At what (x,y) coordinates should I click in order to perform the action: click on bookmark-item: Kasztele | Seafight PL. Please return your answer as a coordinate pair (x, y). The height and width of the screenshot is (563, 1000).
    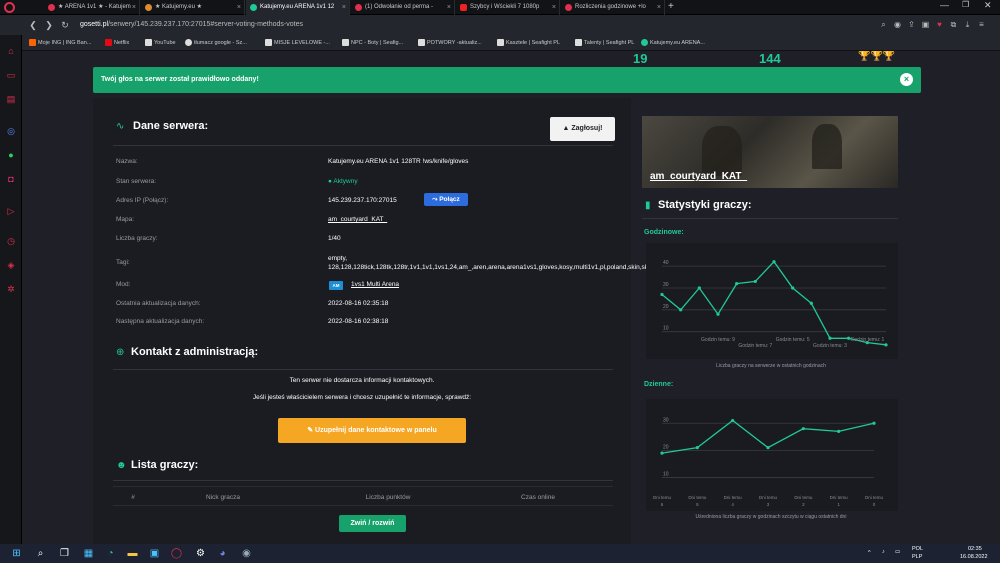
    Looking at the image, I should click on (528, 43).